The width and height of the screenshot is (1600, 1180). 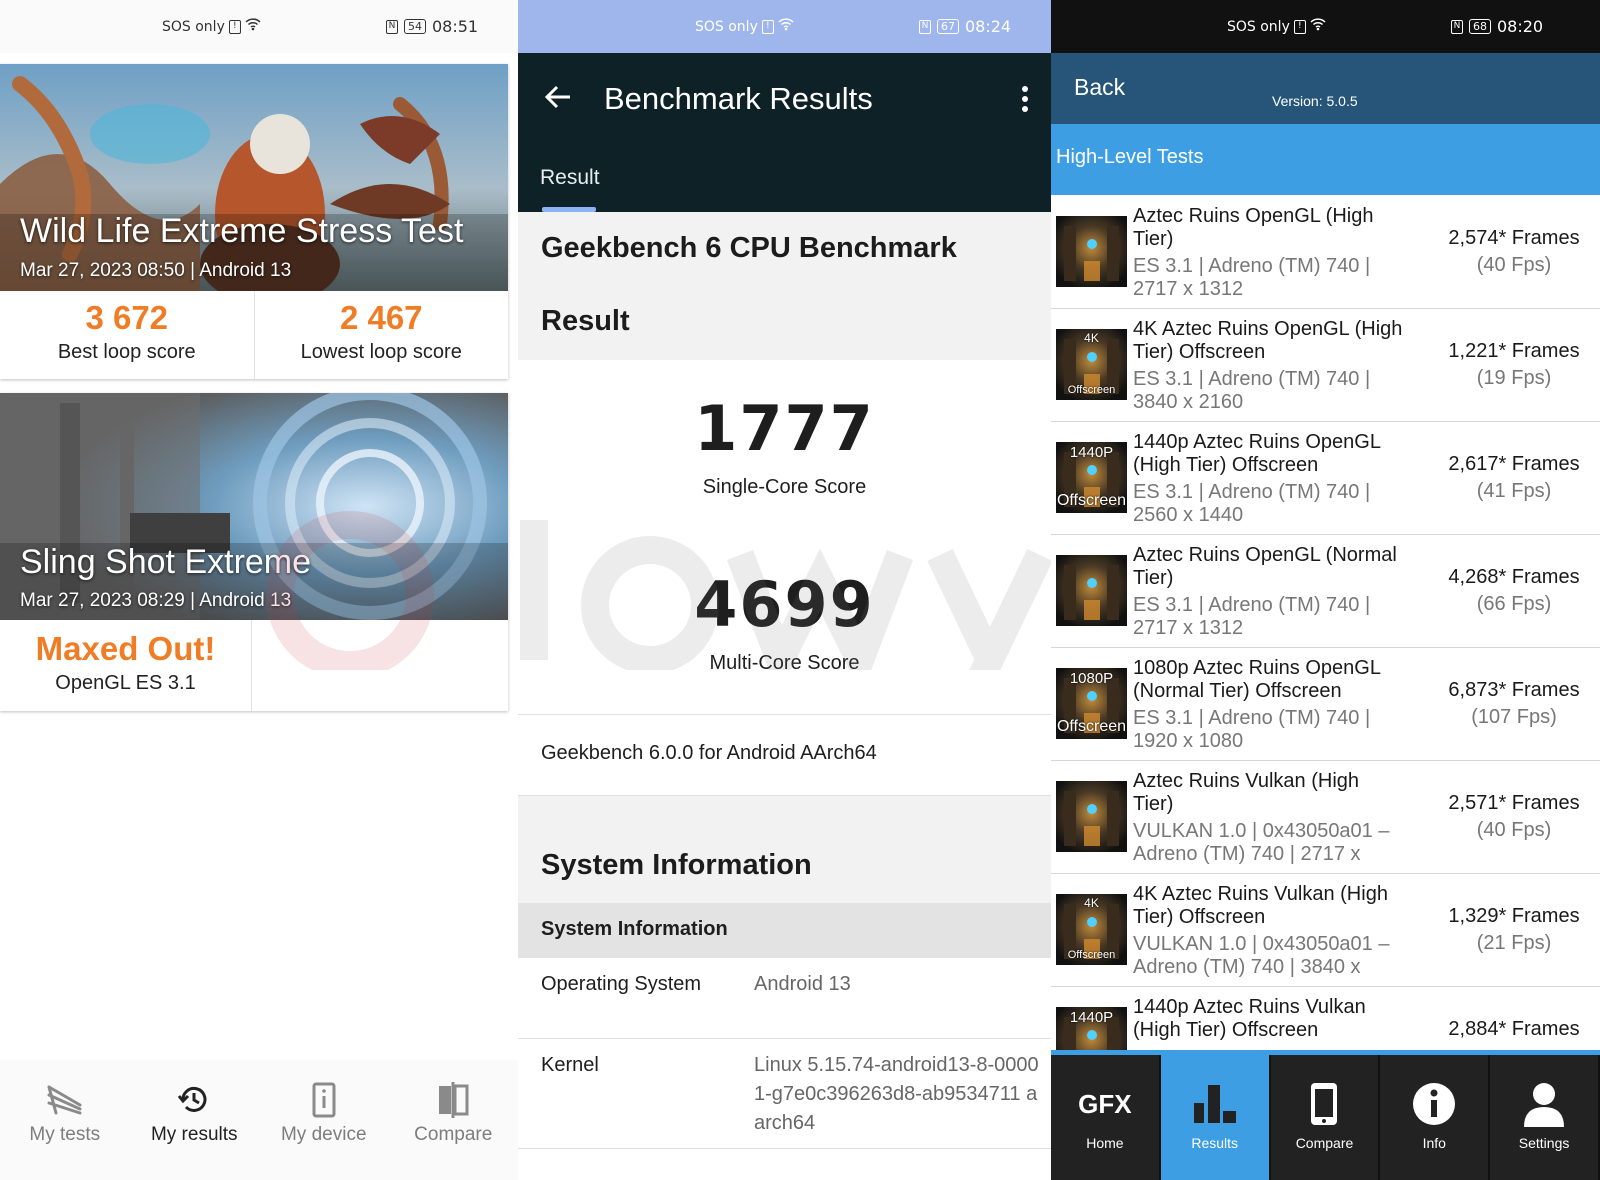 I want to click on battery-icon: 54, so click(x=415, y=26).